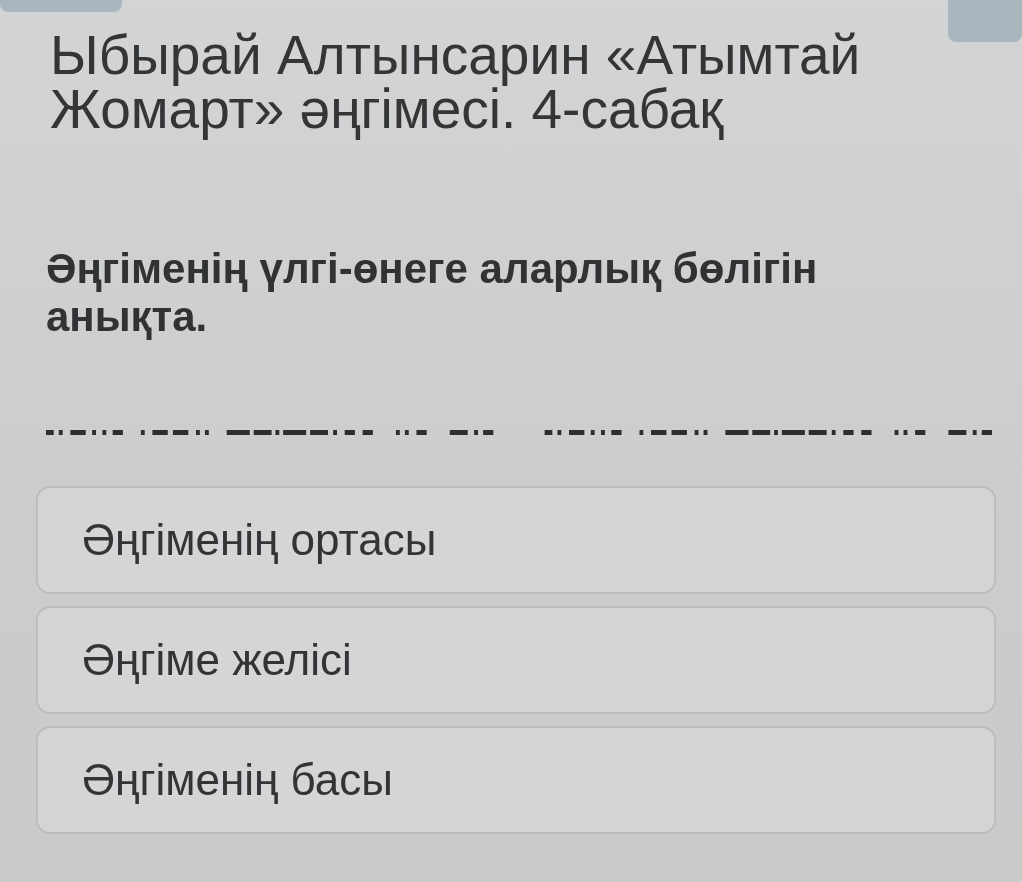  Describe the element at coordinates (516, 660) in the screenshot. I see `answer-option: Әңгіме желісі` at that location.